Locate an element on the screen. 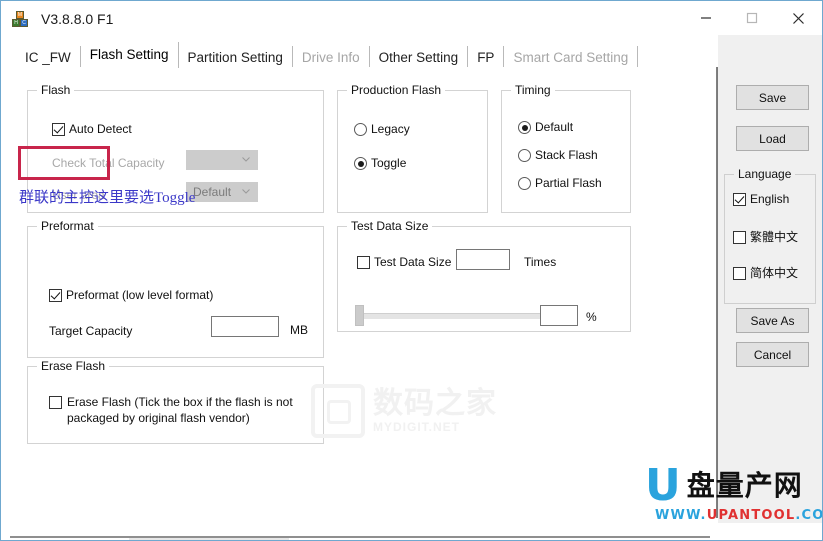 This screenshot has width=823, height=541. check-total-capacity-label: Check Total Capacity is located at coordinates (108, 163).